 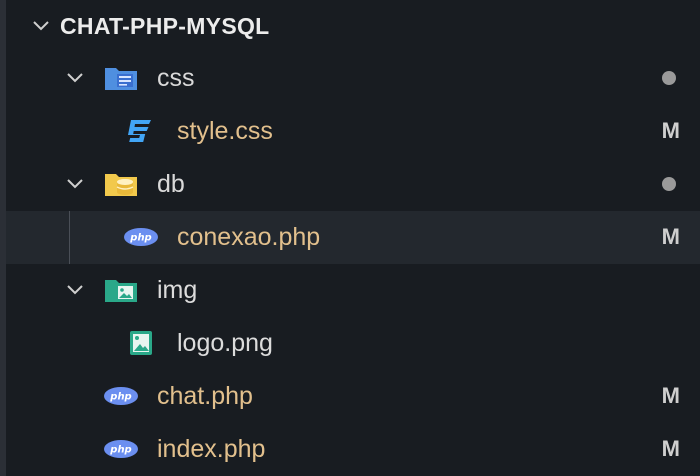 What do you see at coordinates (121, 185) in the screenshot?
I see `database-folder-icon` at bounding box center [121, 185].